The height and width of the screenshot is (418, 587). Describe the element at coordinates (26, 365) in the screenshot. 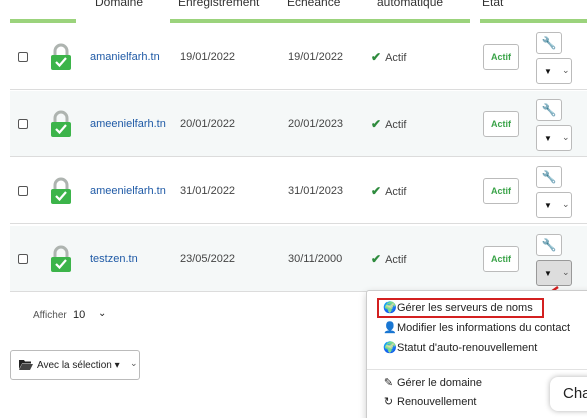

I see `folder-open-icon` at that location.